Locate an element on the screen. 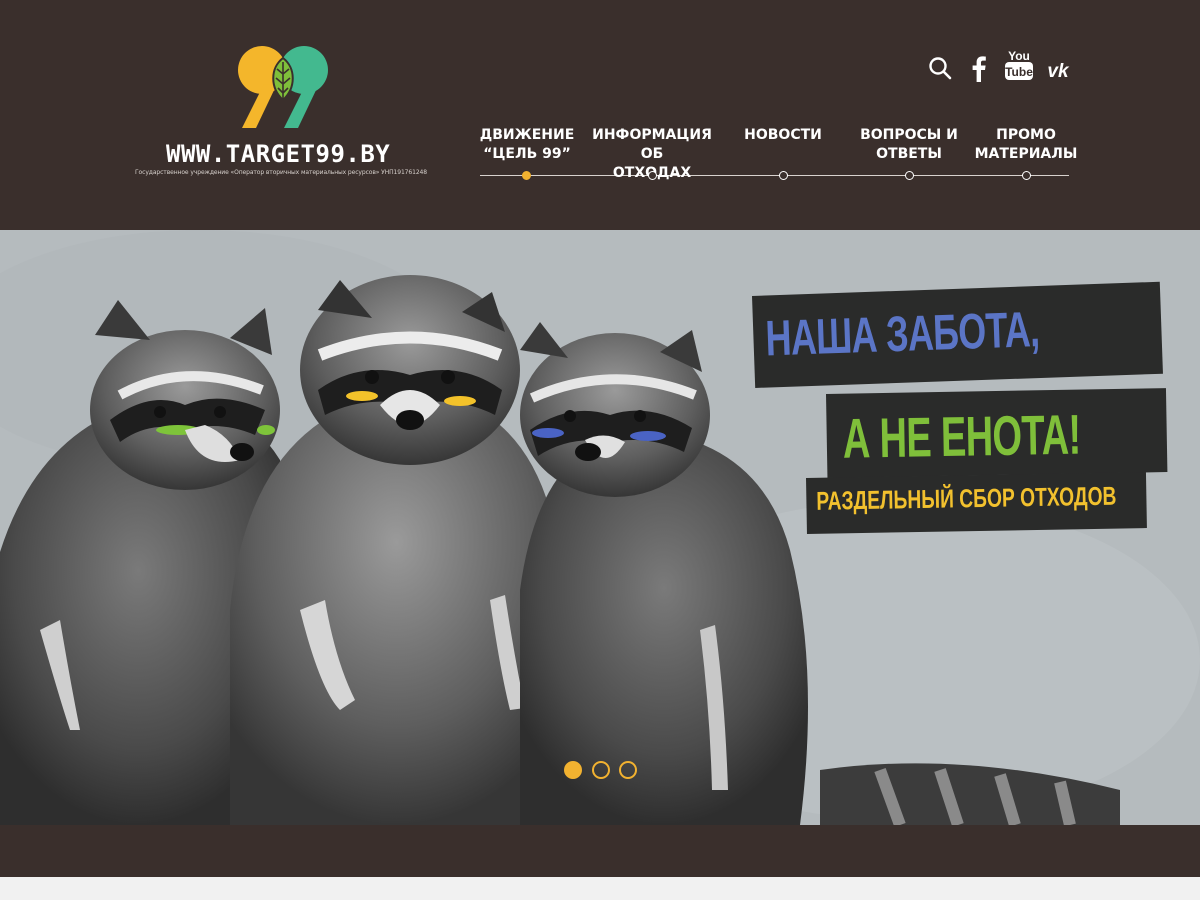 The width and height of the screenshot is (1200, 900). logo-url-text: WWW.TARGET99.BY is located at coordinates (278, 154).